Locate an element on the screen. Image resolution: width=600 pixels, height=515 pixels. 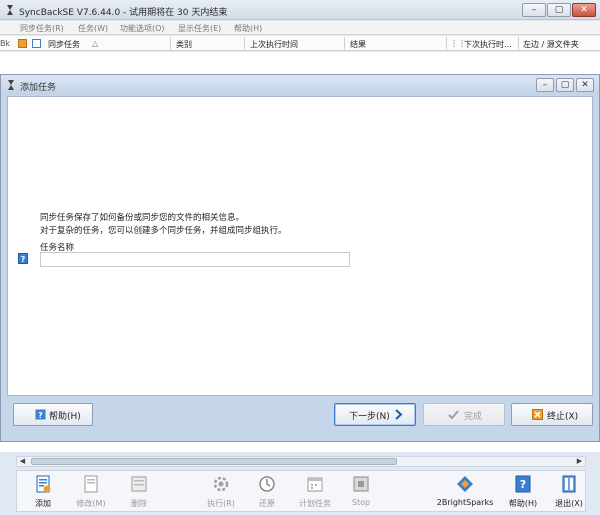
clock-icon is located at coordinates (267, 484).